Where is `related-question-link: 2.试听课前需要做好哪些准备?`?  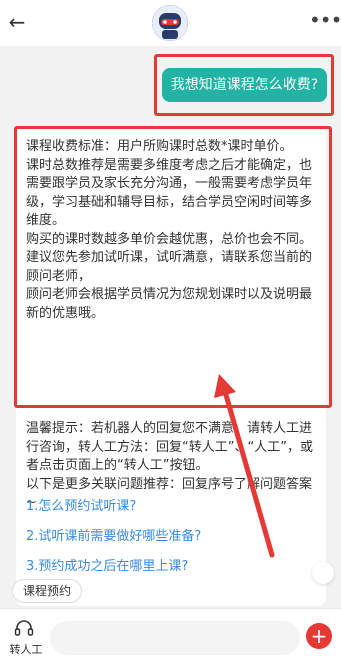
related-question-link: 2.试听课前需要做好哪些准备? is located at coordinates (113, 537).